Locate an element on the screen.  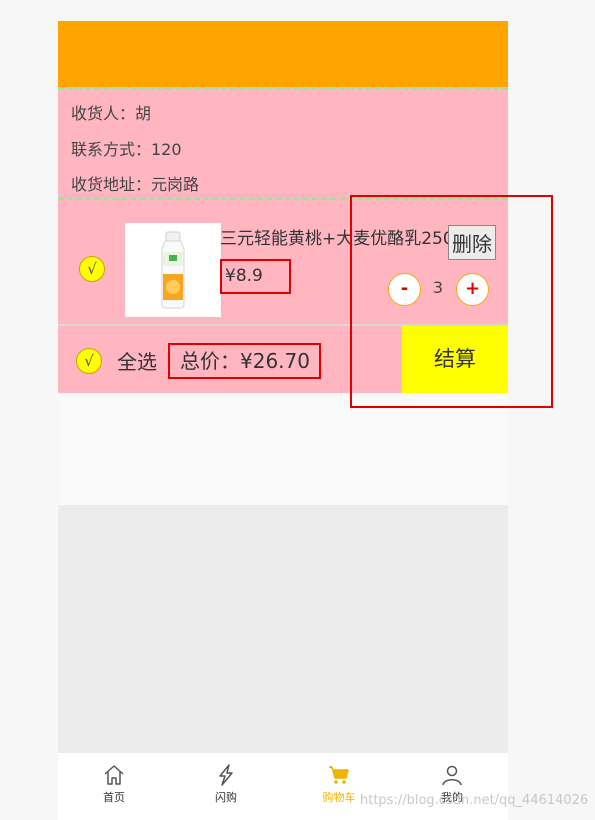
product-image is located at coordinates (173, 270).